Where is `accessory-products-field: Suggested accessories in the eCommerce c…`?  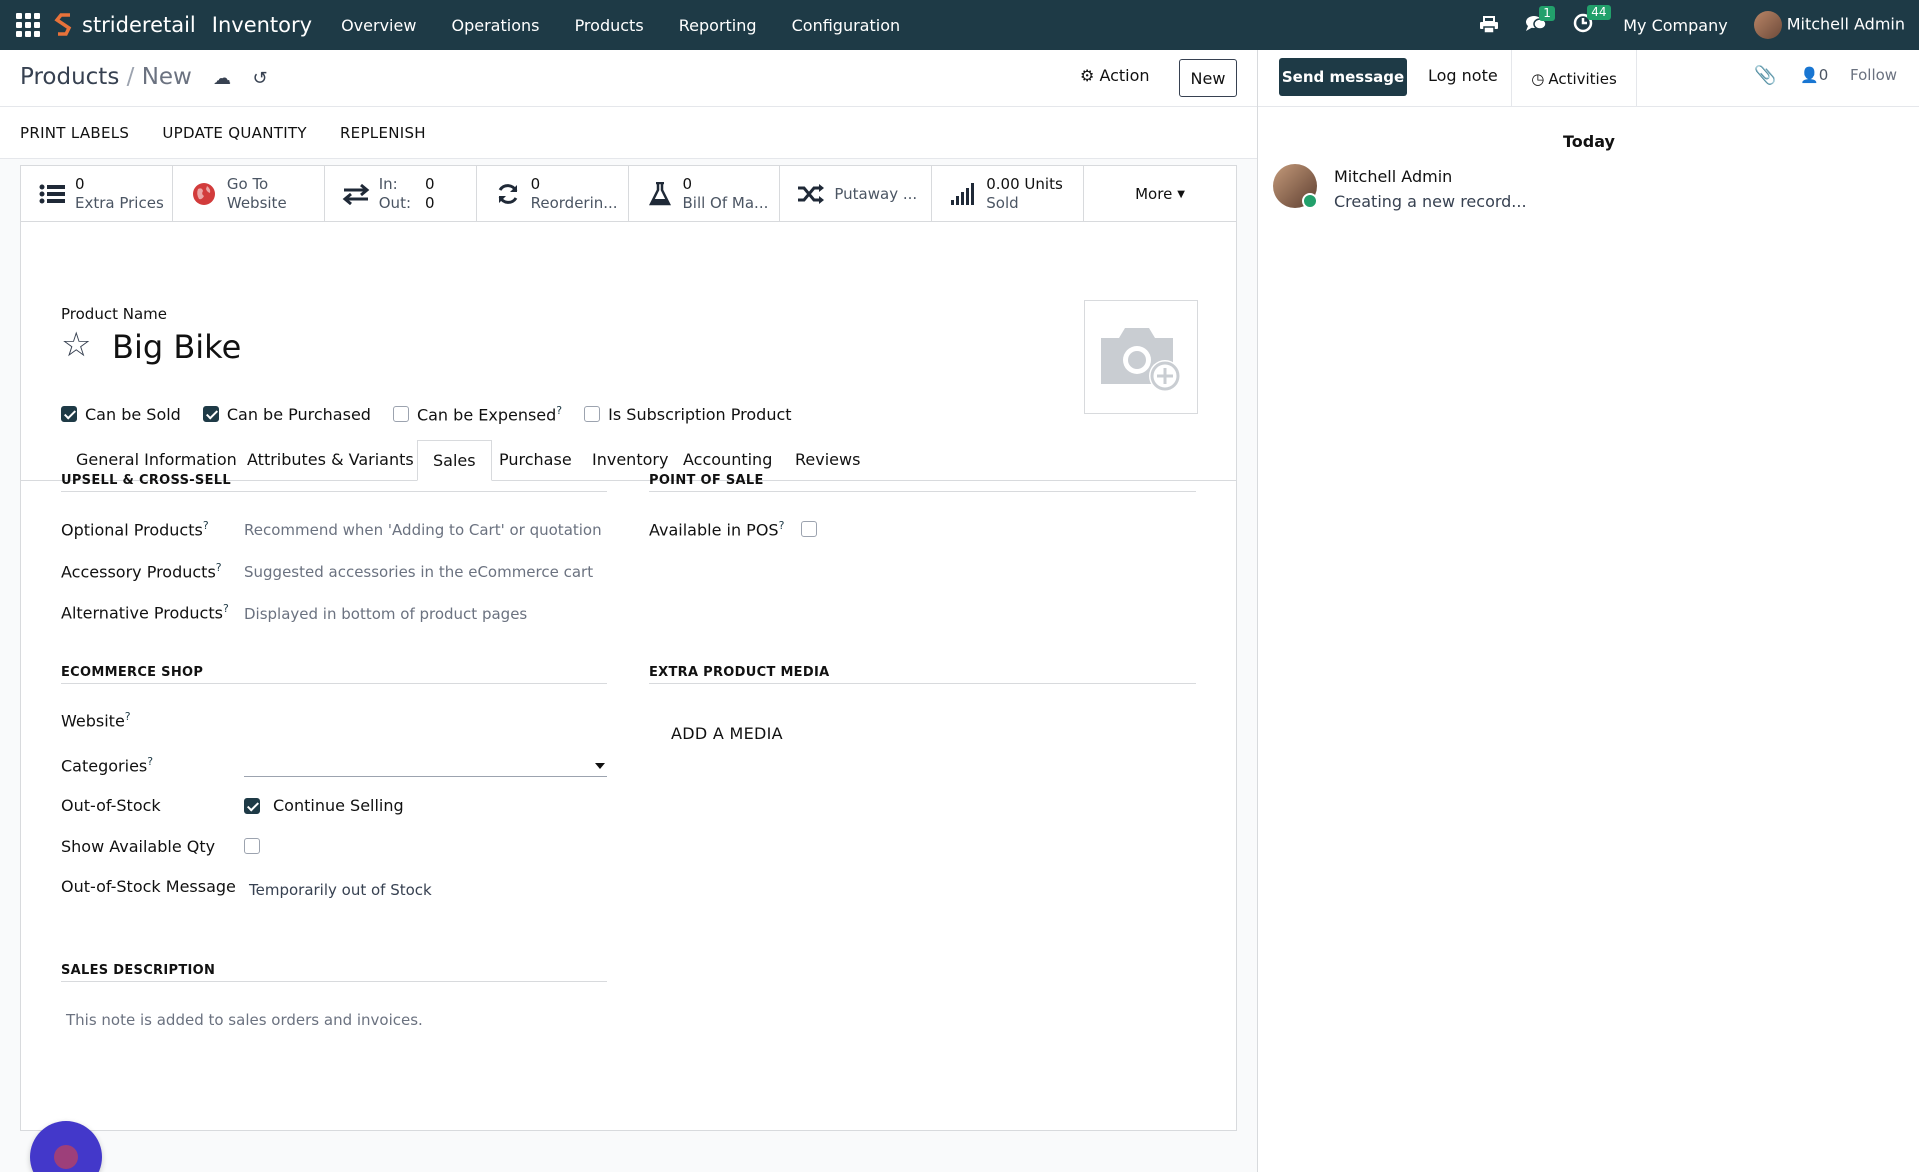
accessory-products-field: Suggested accessories in the eCommerce c… is located at coordinates (418, 572).